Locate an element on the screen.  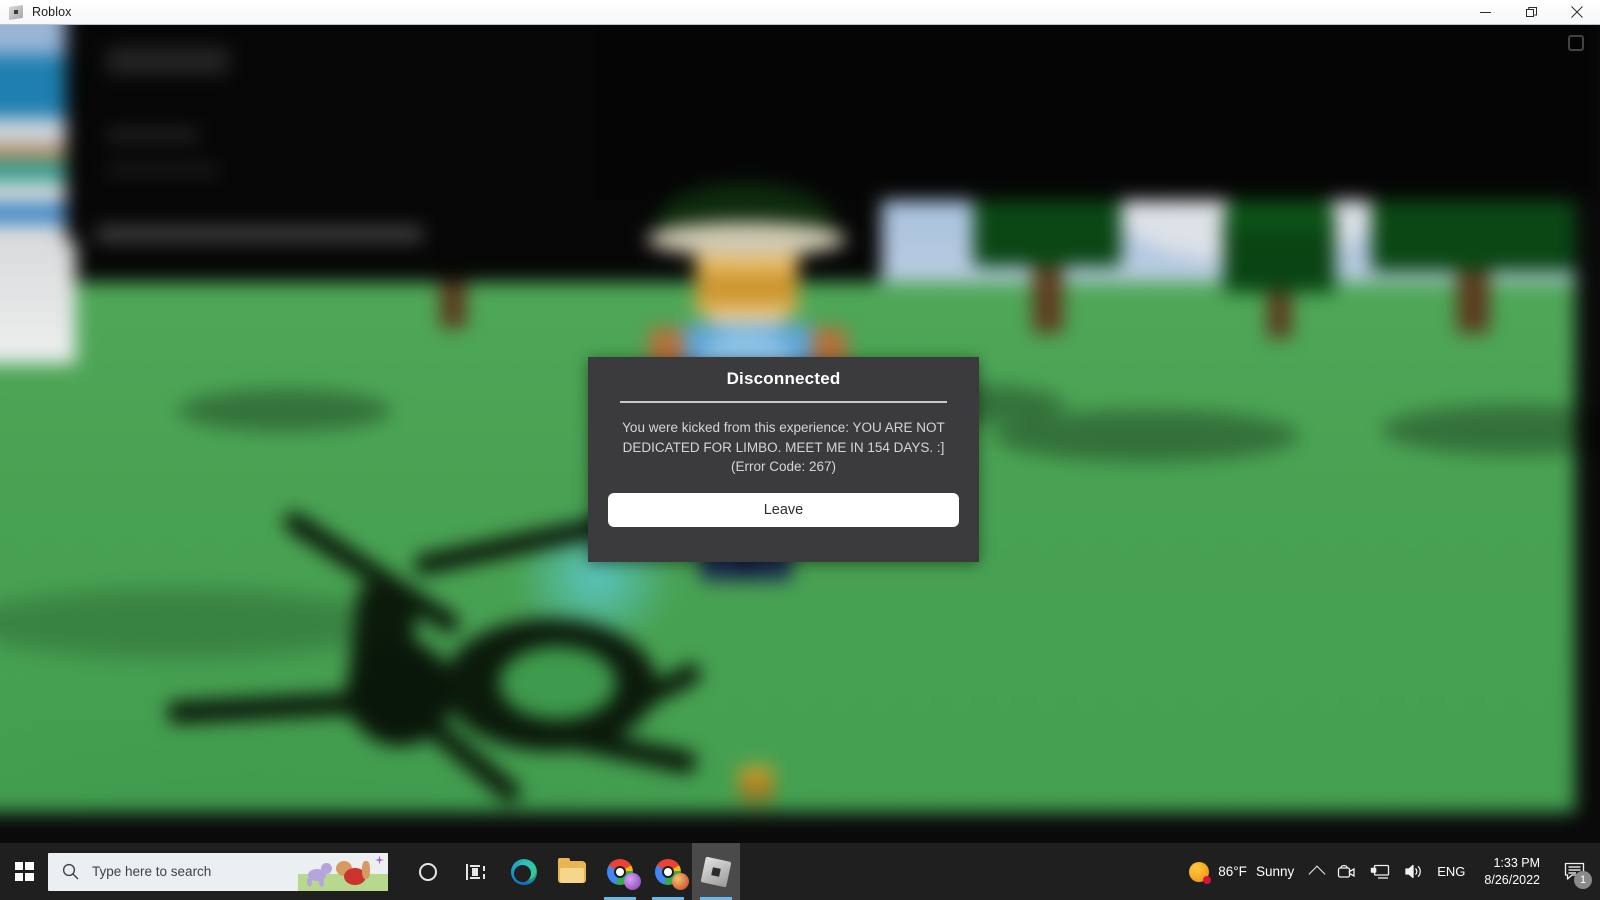
onedrive-camera-icon is located at coordinates (1346, 871).